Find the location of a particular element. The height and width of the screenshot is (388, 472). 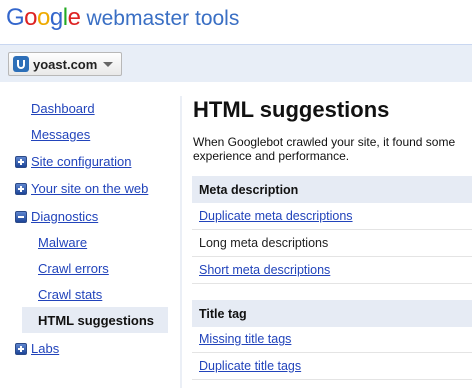

sidebar-item-label: Crawl errors is located at coordinates (73, 268).